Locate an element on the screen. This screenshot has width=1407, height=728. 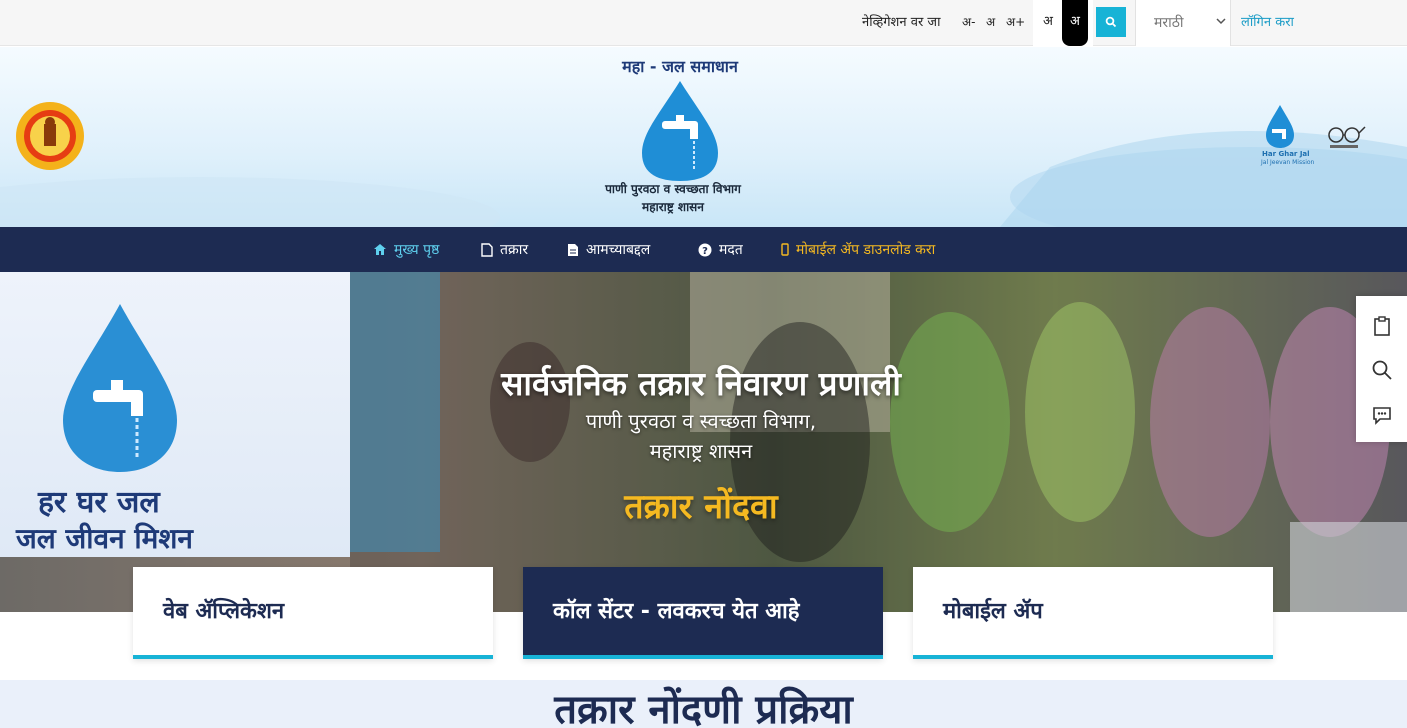
har-ghar-jal-heading: हर घर जल is located at coordinates (99, 502).